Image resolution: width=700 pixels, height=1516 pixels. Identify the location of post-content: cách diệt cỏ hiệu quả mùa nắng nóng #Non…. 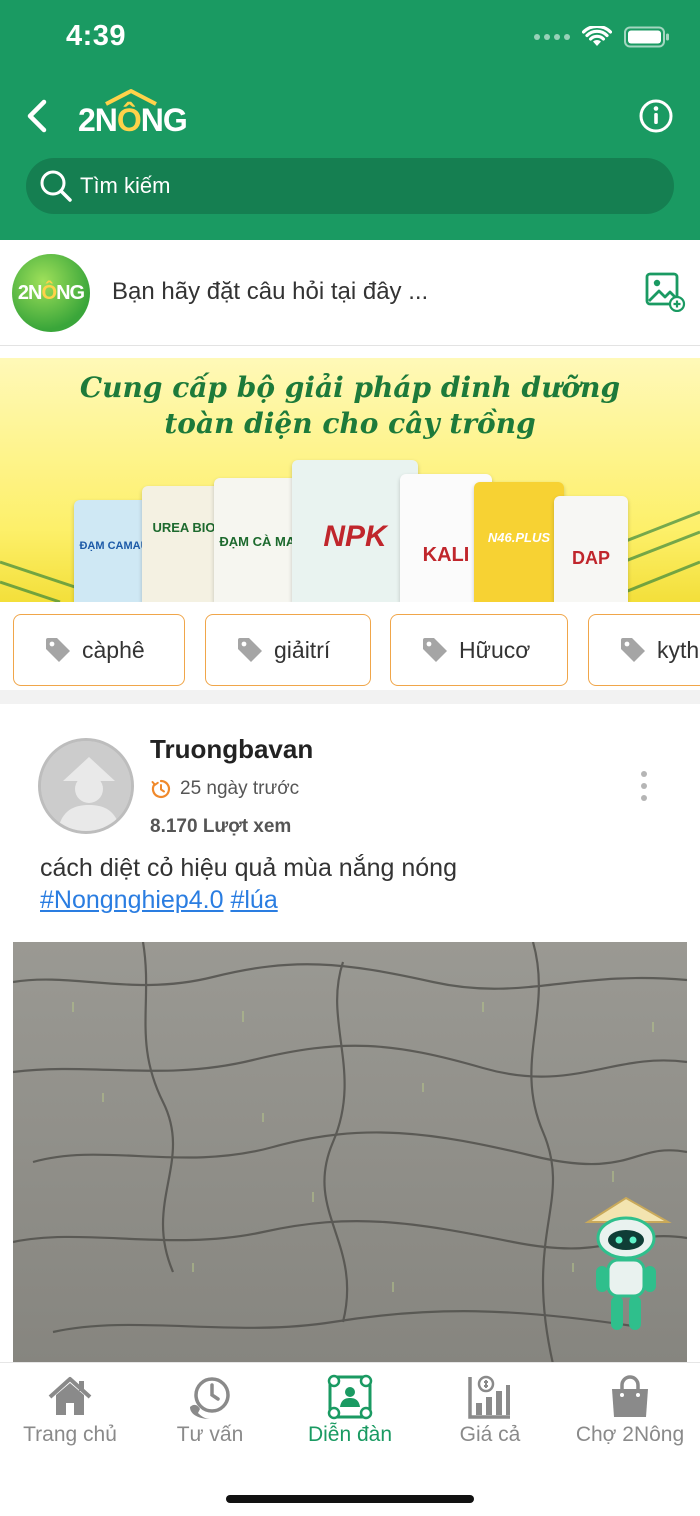
(350, 884).